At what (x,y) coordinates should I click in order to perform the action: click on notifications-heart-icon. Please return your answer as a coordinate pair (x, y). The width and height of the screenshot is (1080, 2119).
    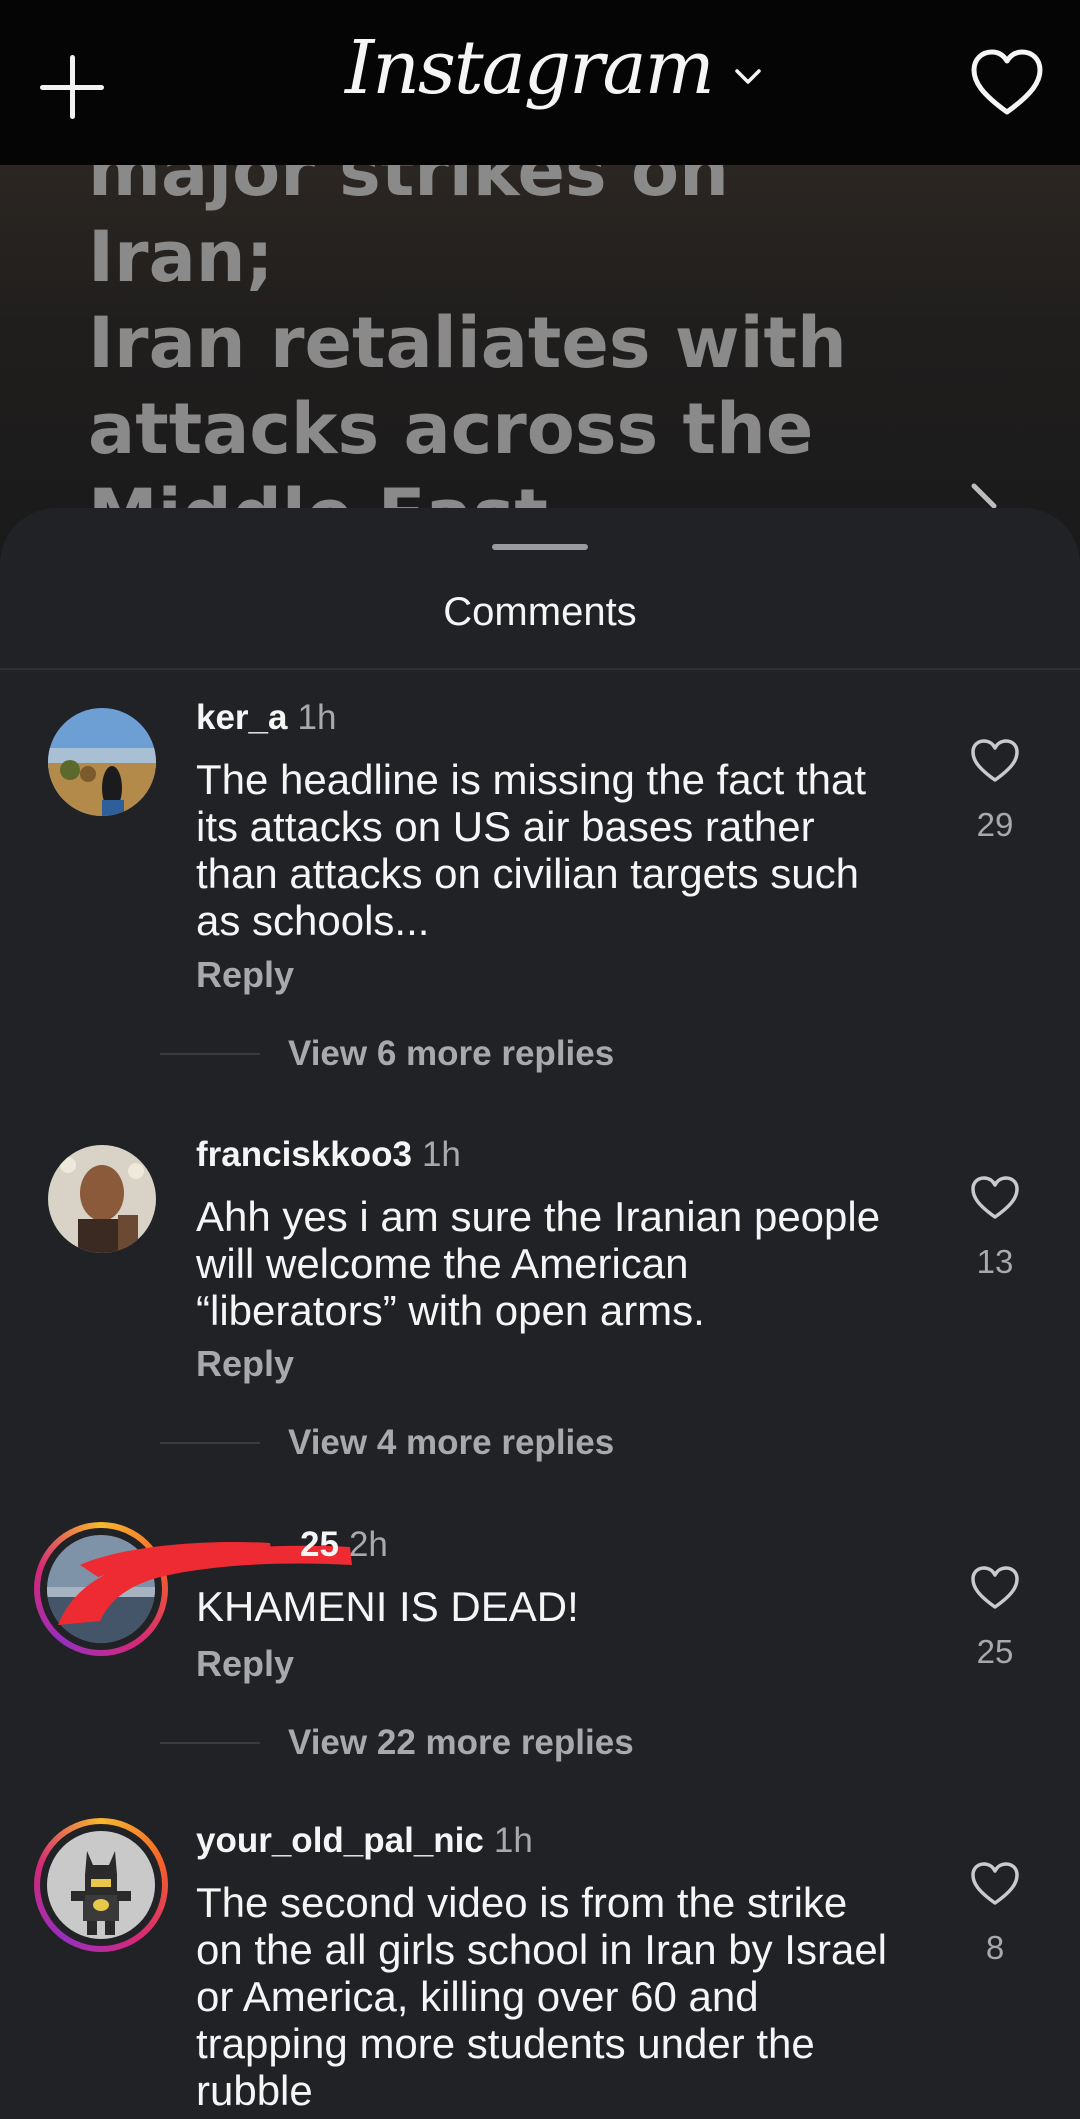
    Looking at the image, I should click on (1007, 83).